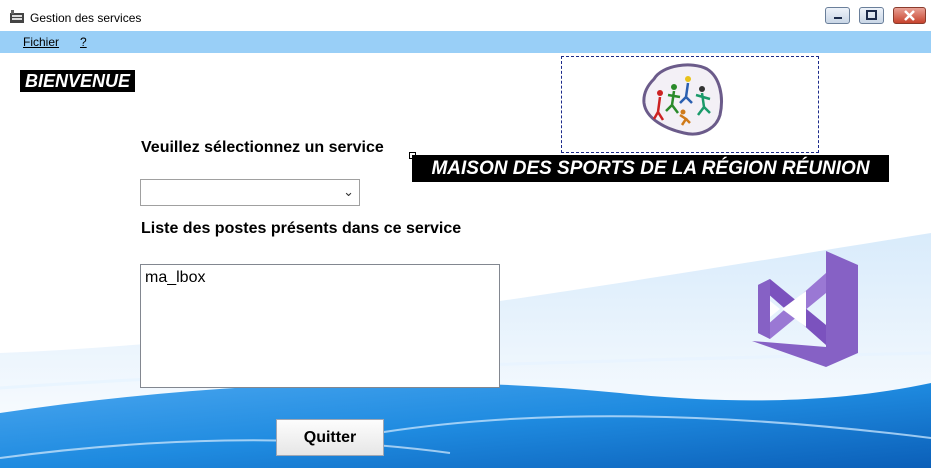 This screenshot has height=468, width=931. I want to click on sports-logo-picture, so click(690, 104).